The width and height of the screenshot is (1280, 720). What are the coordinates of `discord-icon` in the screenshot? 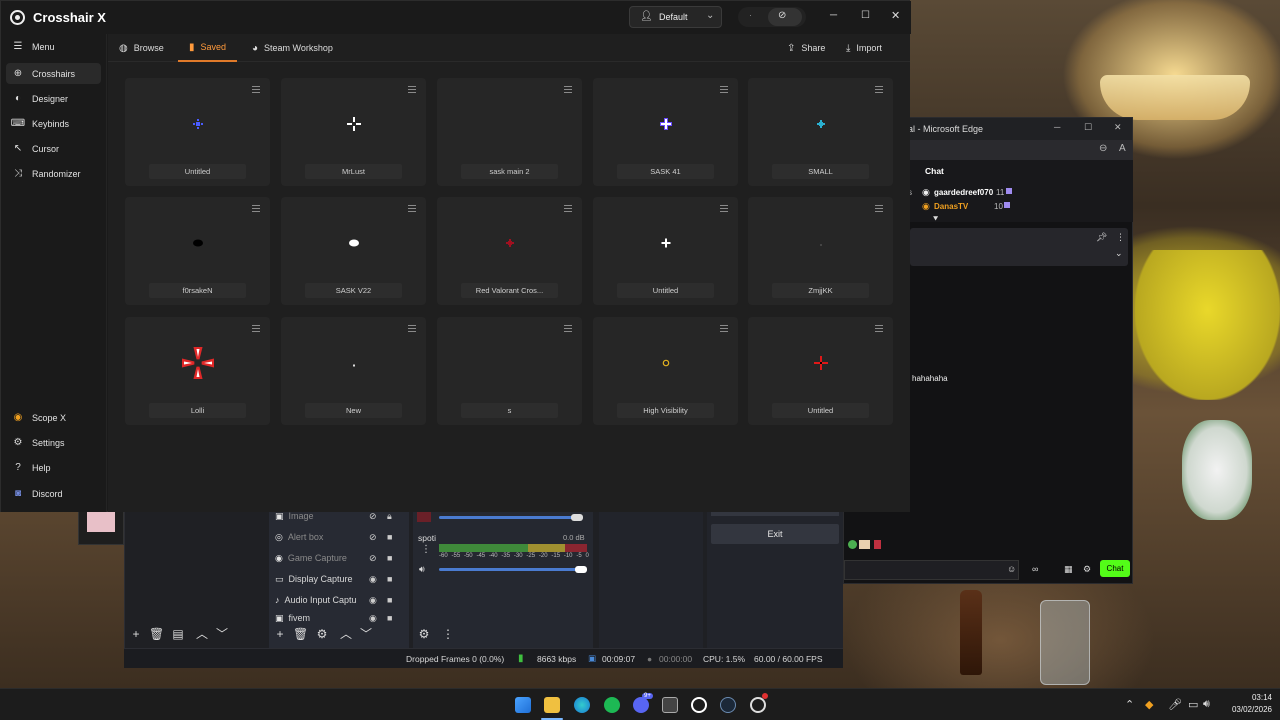 It's located at (641, 705).